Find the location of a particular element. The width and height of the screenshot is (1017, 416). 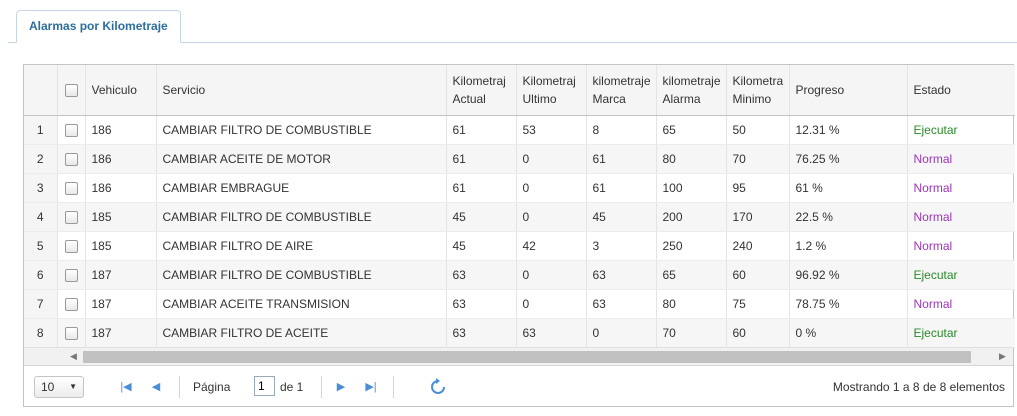

header-label: Servicio is located at coordinates (184, 89).